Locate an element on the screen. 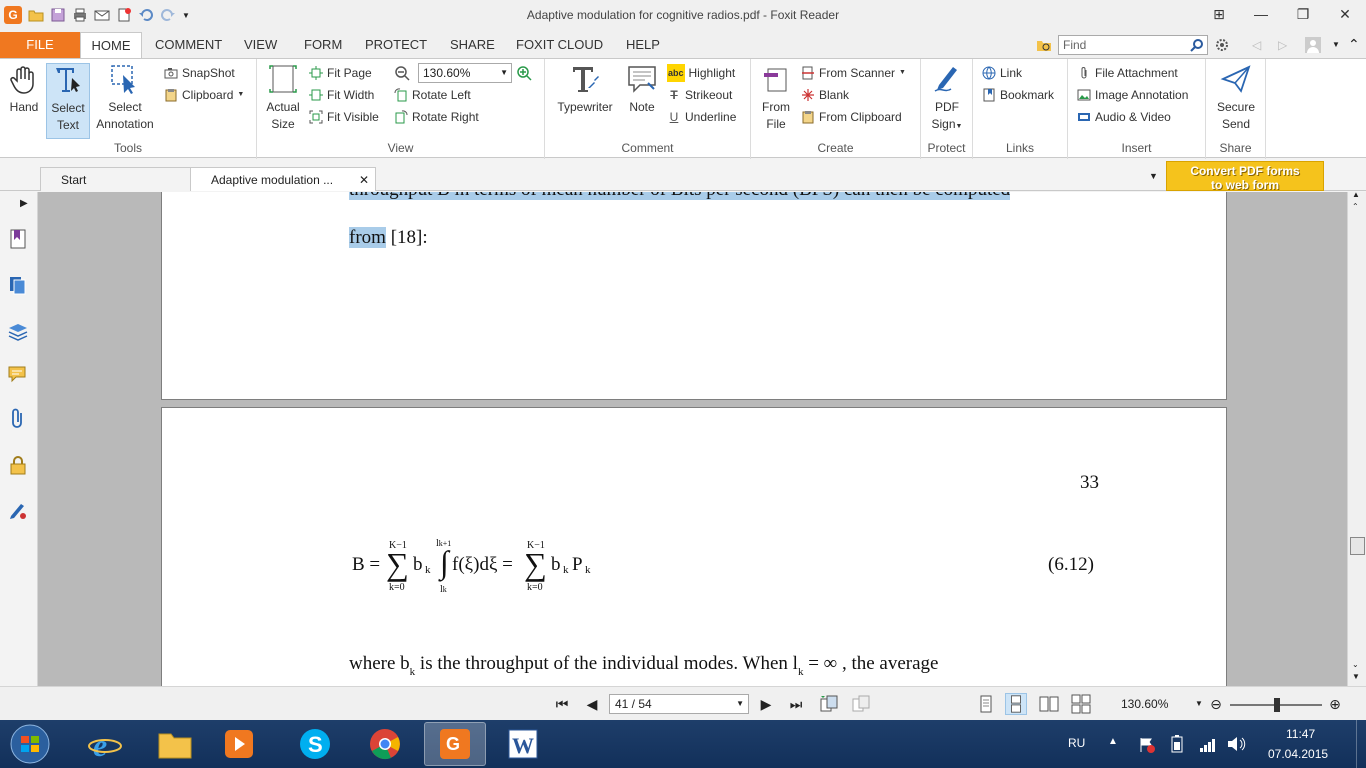 The image size is (1366, 768). previous-page-icon: ◀ is located at coordinates (592, 704).